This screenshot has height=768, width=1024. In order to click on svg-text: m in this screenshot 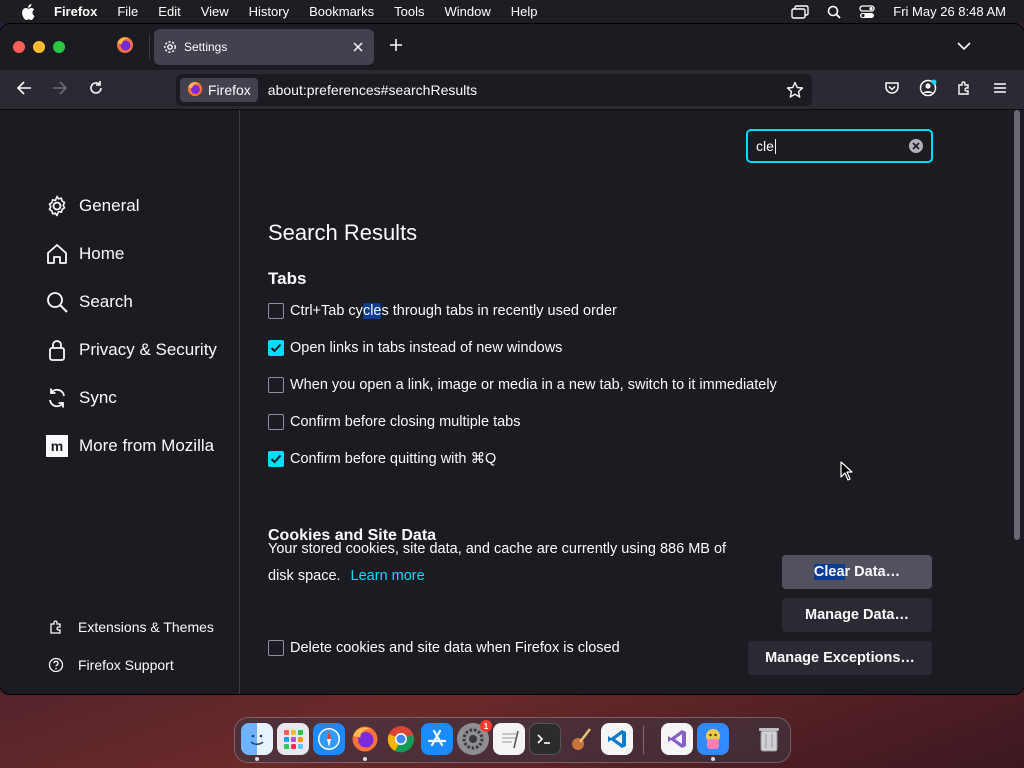, I will do `click(57, 446)`.